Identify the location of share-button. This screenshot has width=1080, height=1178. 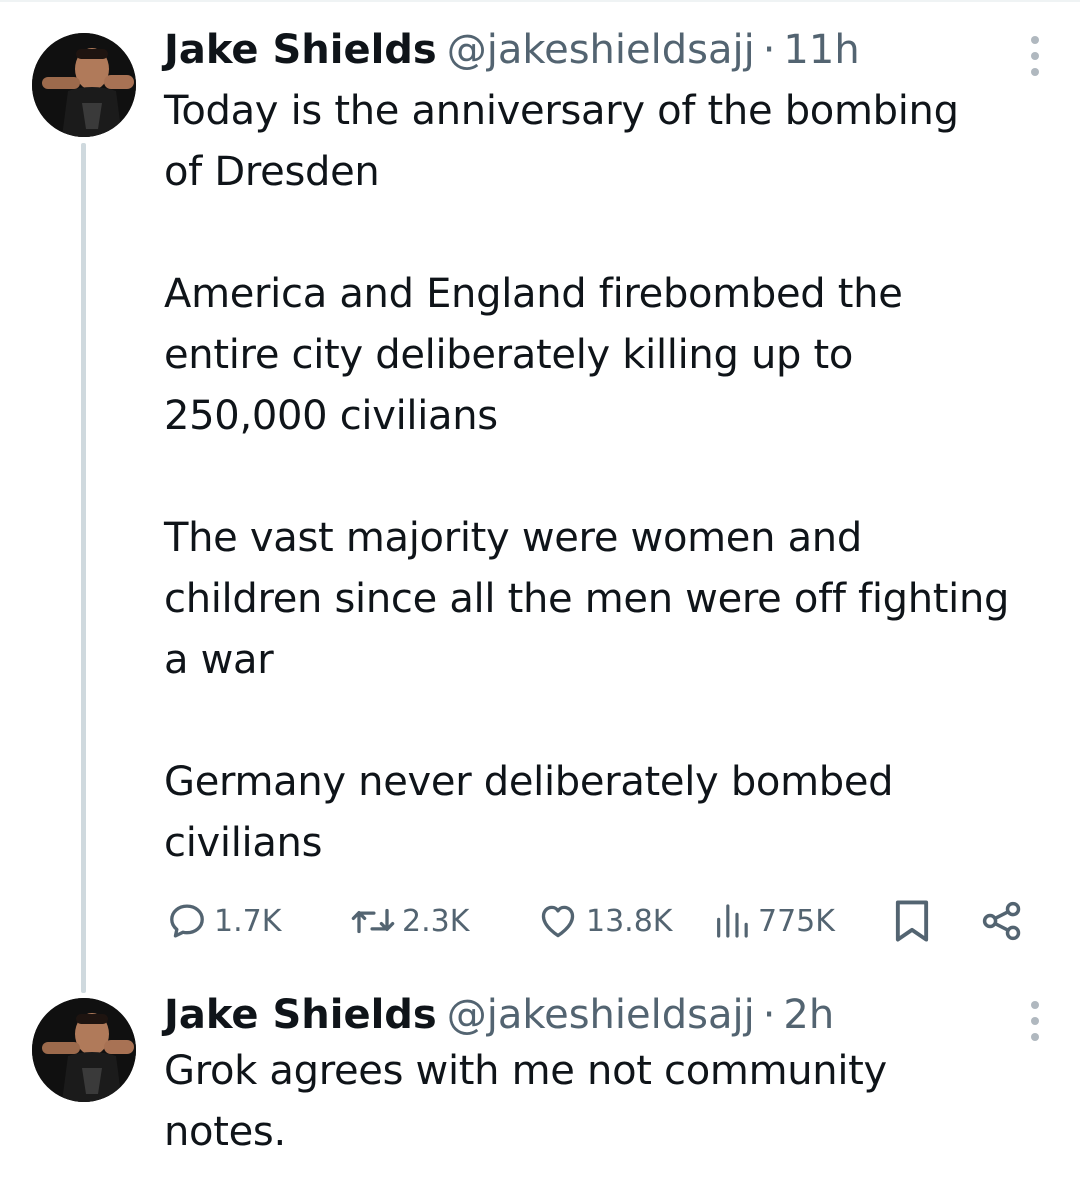
(1002, 921).